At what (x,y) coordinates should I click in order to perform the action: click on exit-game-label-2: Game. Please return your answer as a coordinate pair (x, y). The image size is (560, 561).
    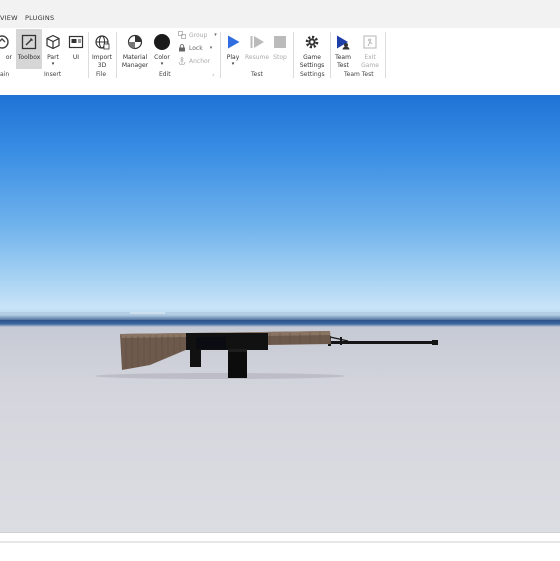
    Looking at the image, I should click on (370, 65).